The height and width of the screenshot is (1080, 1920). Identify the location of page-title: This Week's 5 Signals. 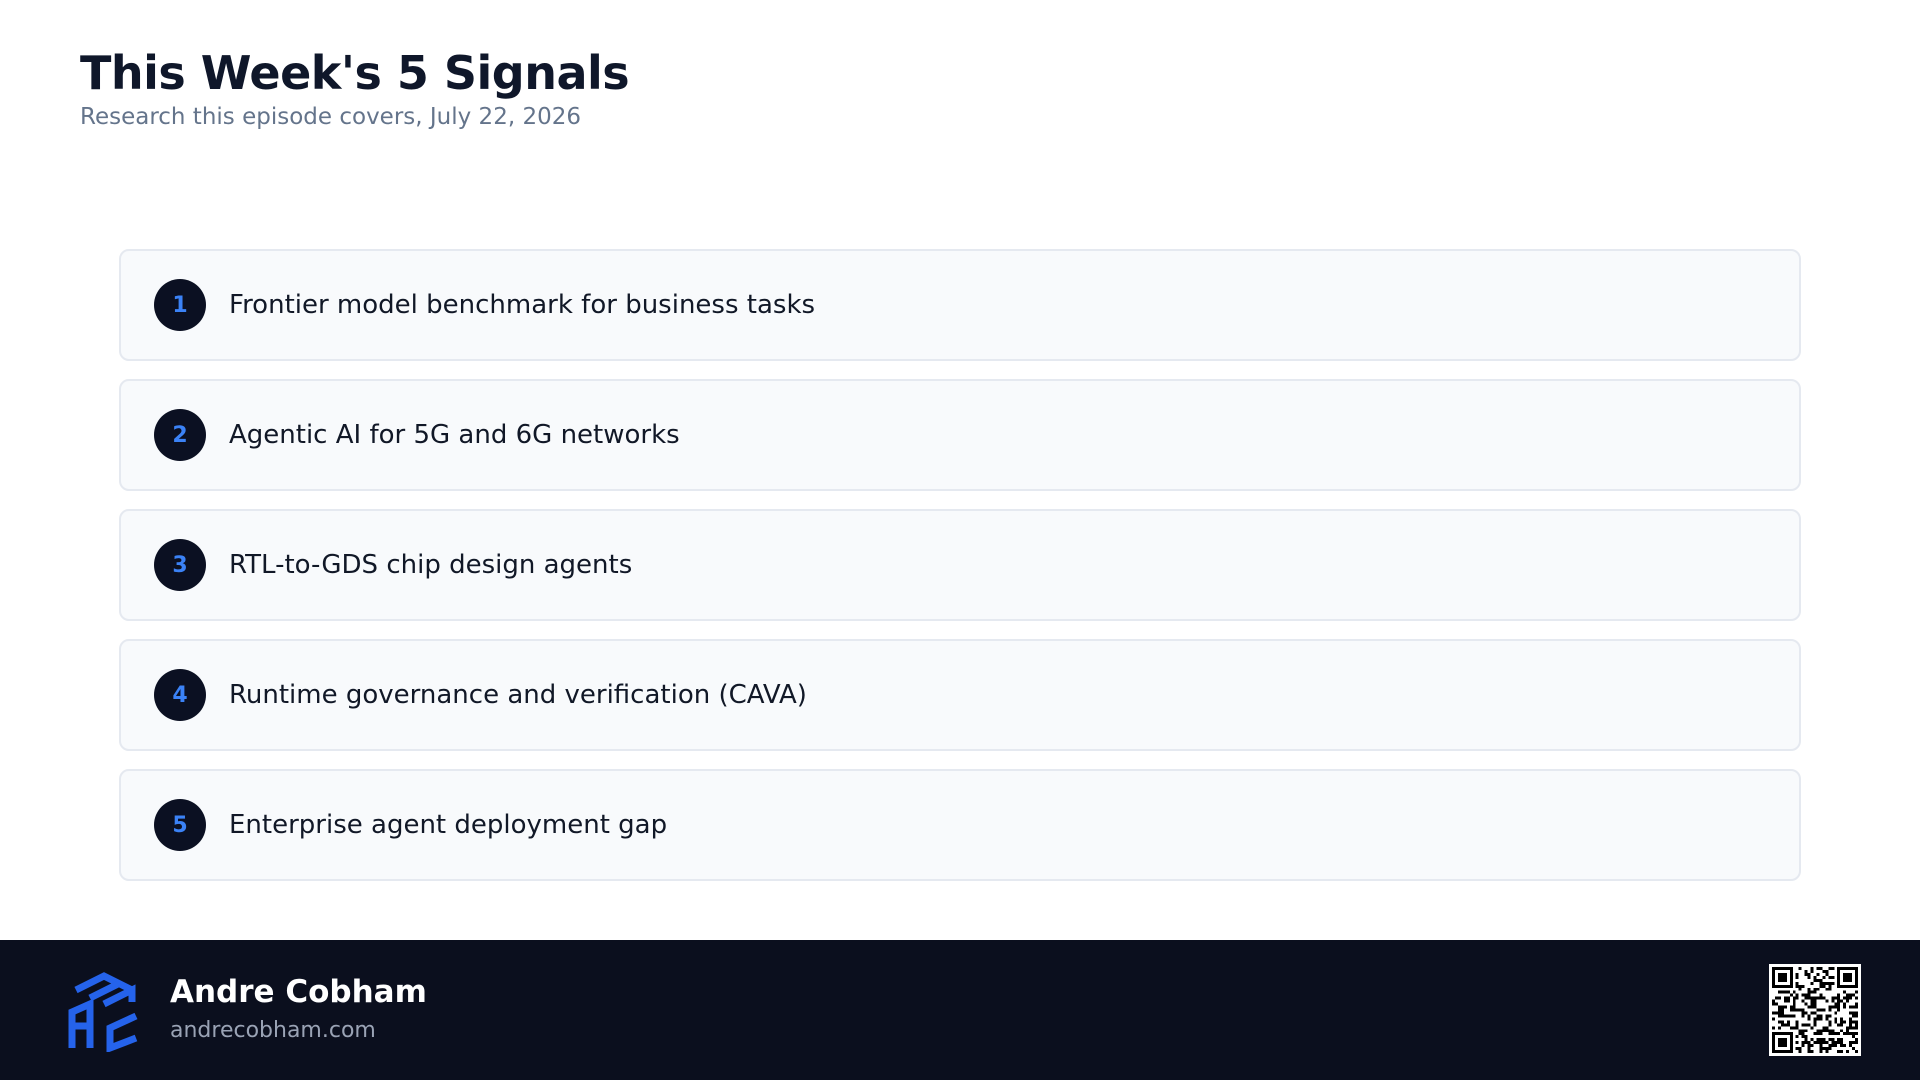
(355, 73).